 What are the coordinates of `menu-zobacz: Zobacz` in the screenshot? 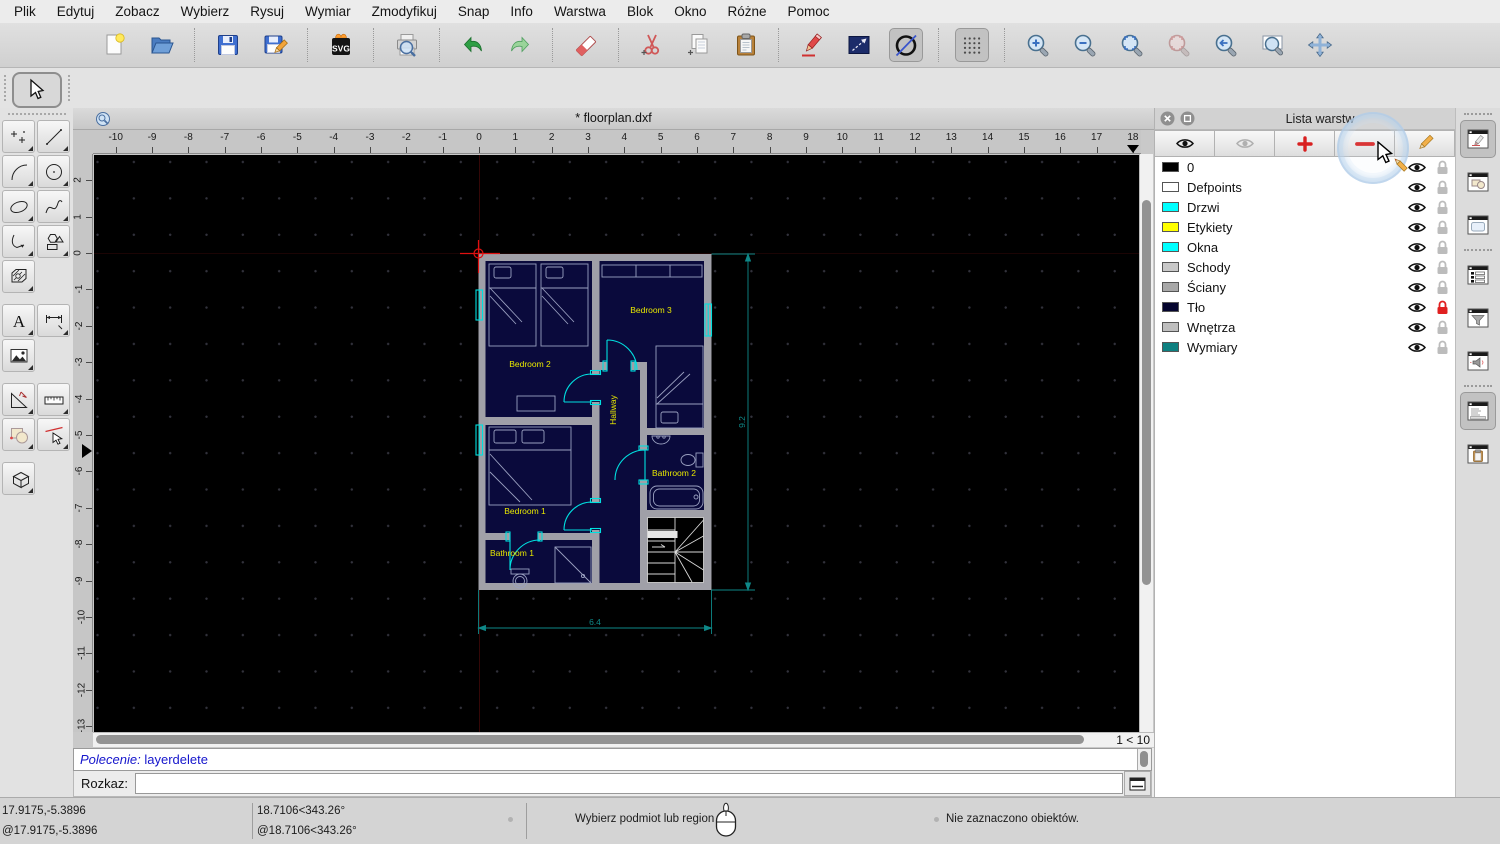 It's located at (137, 11).